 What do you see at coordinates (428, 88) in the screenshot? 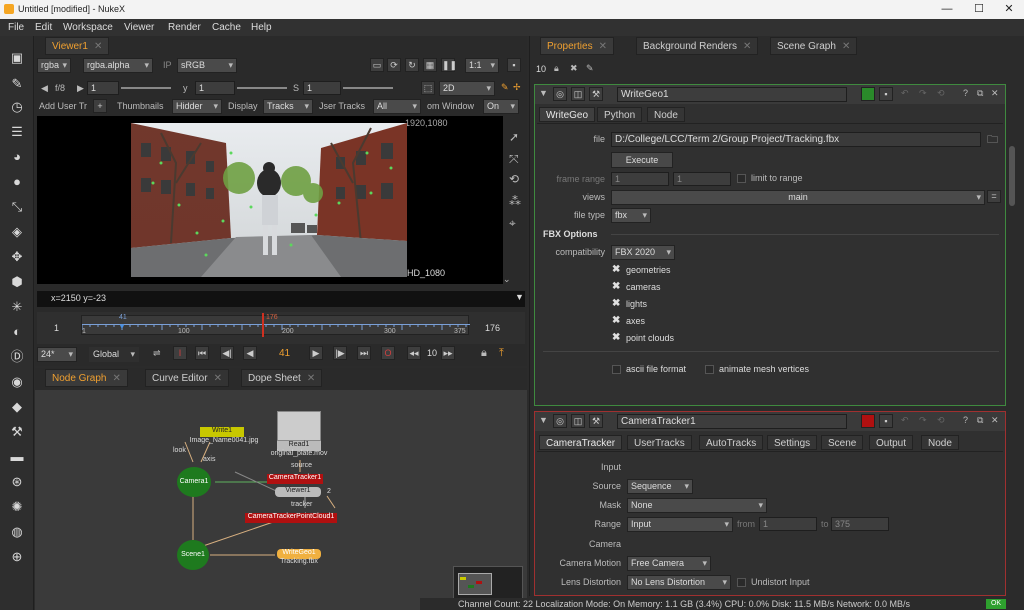
I see `roi-box-icon: ⬚` at bounding box center [428, 88].